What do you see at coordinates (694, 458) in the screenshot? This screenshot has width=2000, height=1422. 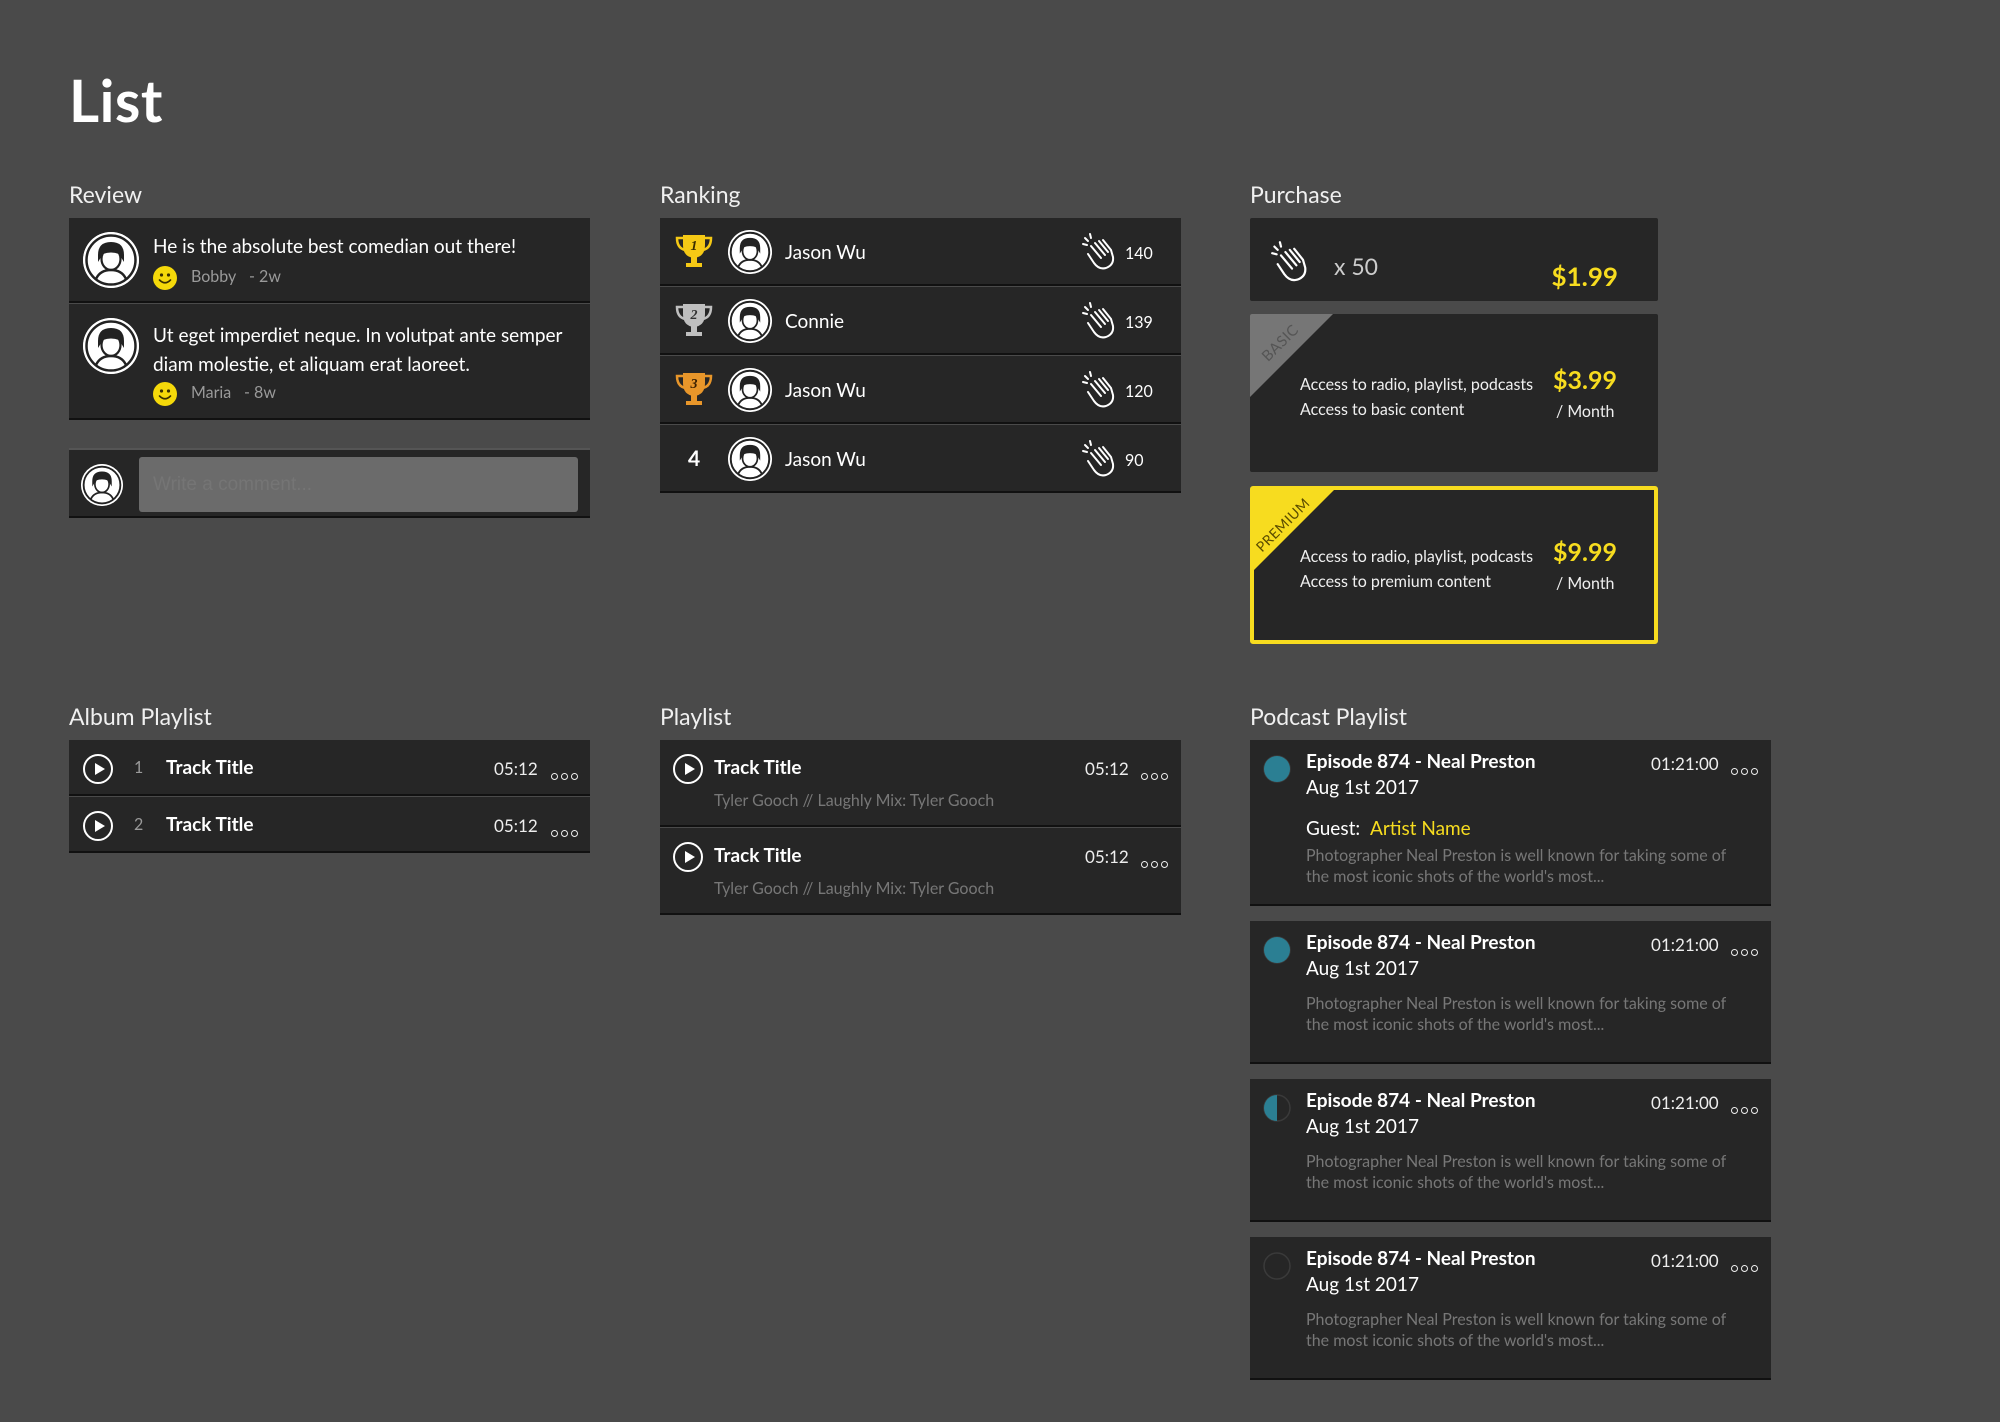 I see `ranking-number: 4` at bounding box center [694, 458].